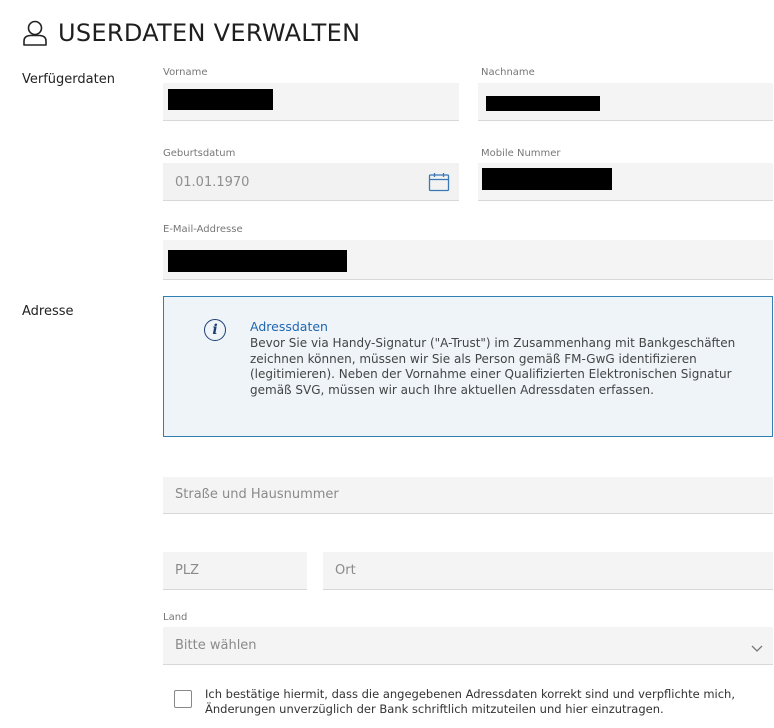  I want to click on plz-input: PLZ, so click(235, 571).